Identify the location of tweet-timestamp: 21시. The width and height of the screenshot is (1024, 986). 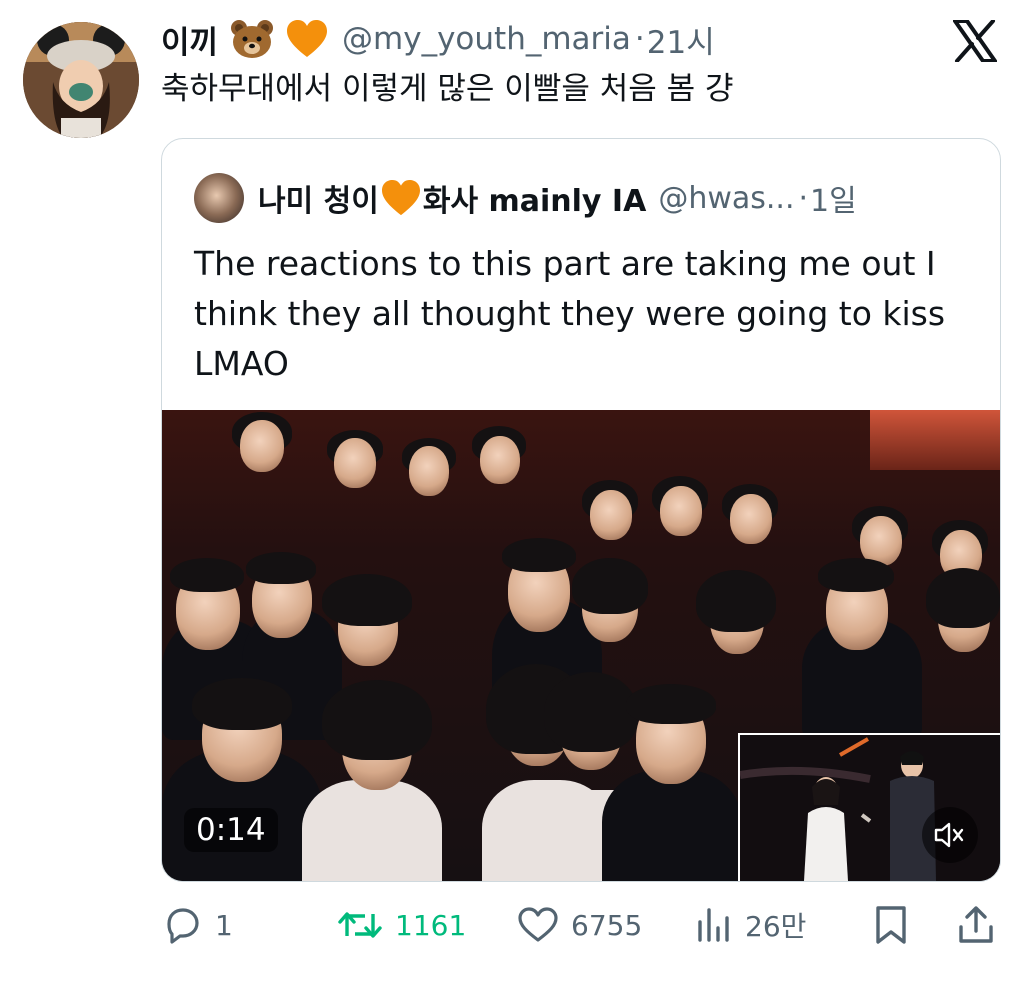
(681, 39).